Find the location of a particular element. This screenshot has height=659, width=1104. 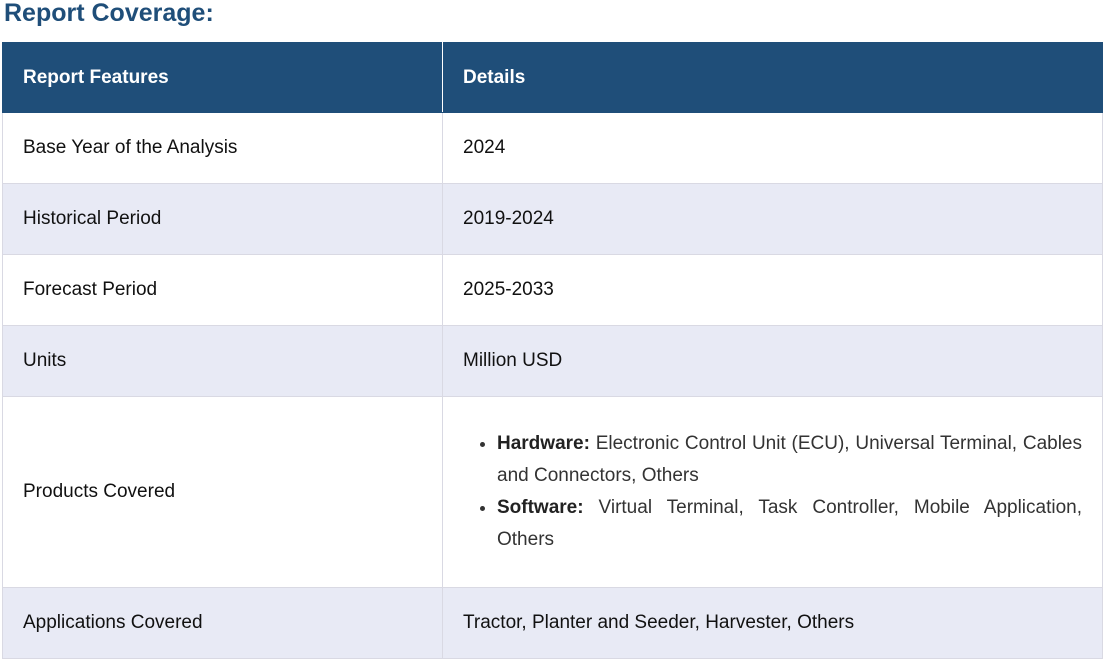

table-row: Base Year of the Analysis 2024 is located at coordinates (552, 148).